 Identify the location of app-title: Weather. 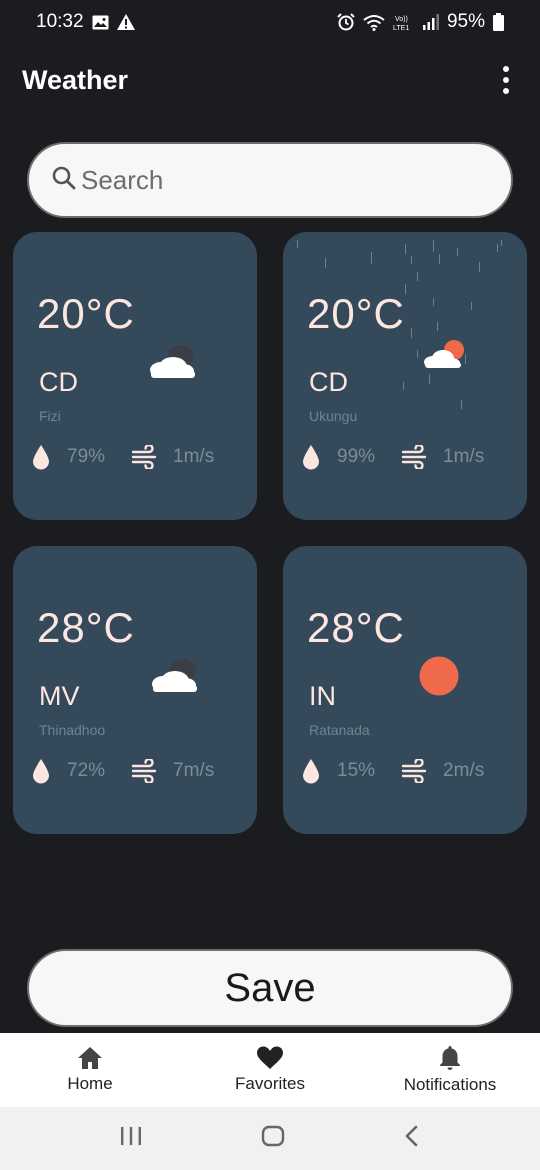
(75, 79).